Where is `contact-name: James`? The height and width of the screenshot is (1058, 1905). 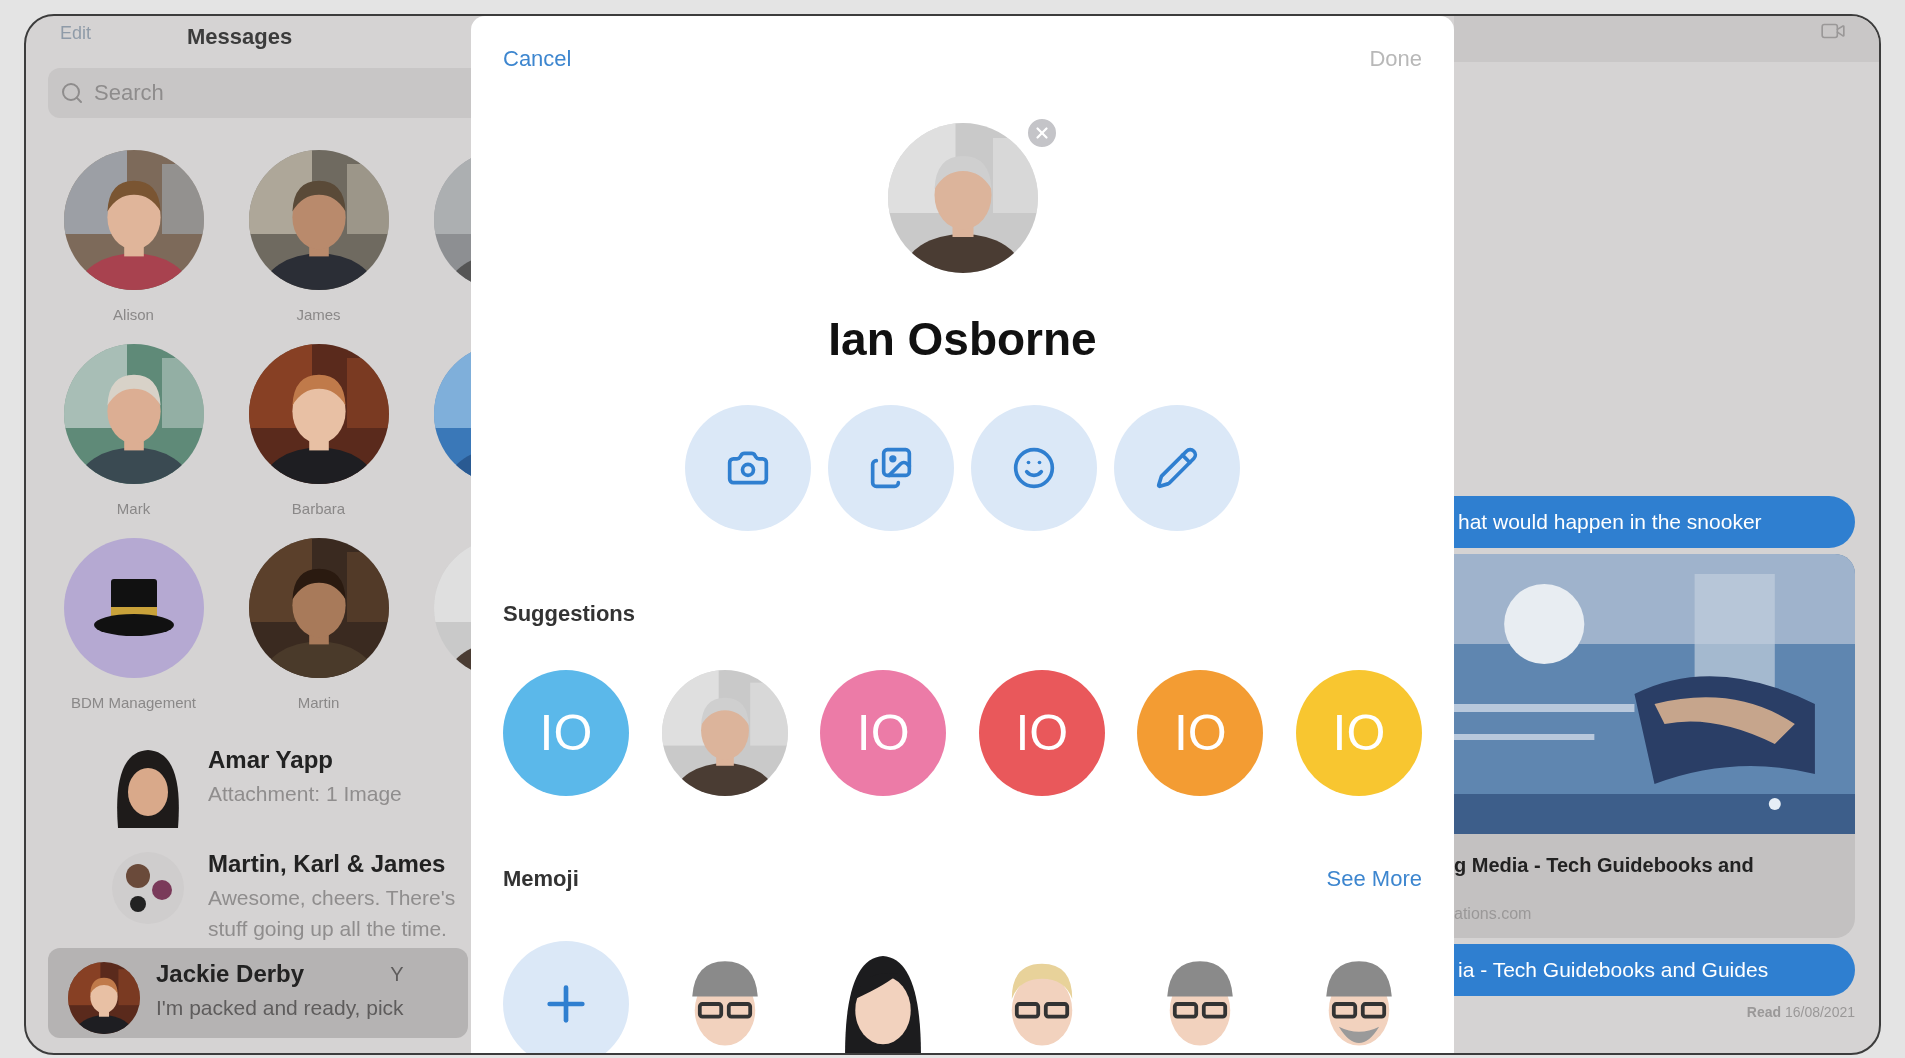 contact-name: James is located at coordinates (318, 315).